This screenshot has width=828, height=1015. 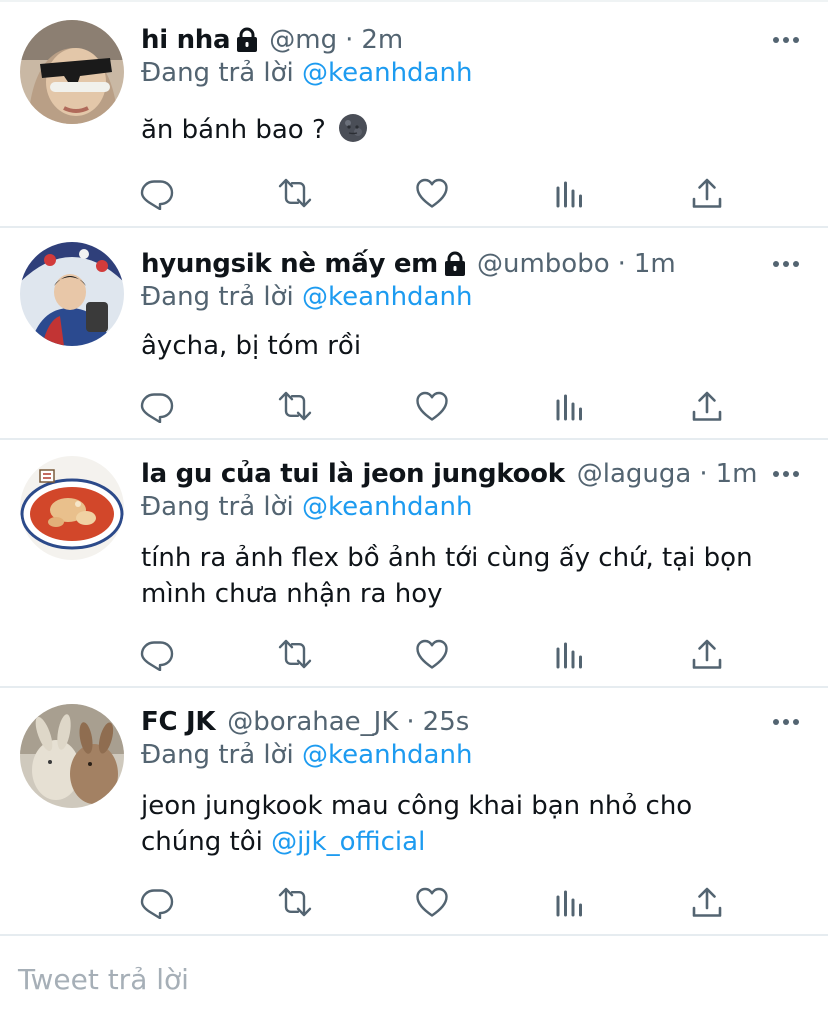 What do you see at coordinates (382, 40) in the screenshot?
I see `timestamp: 2m` at bounding box center [382, 40].